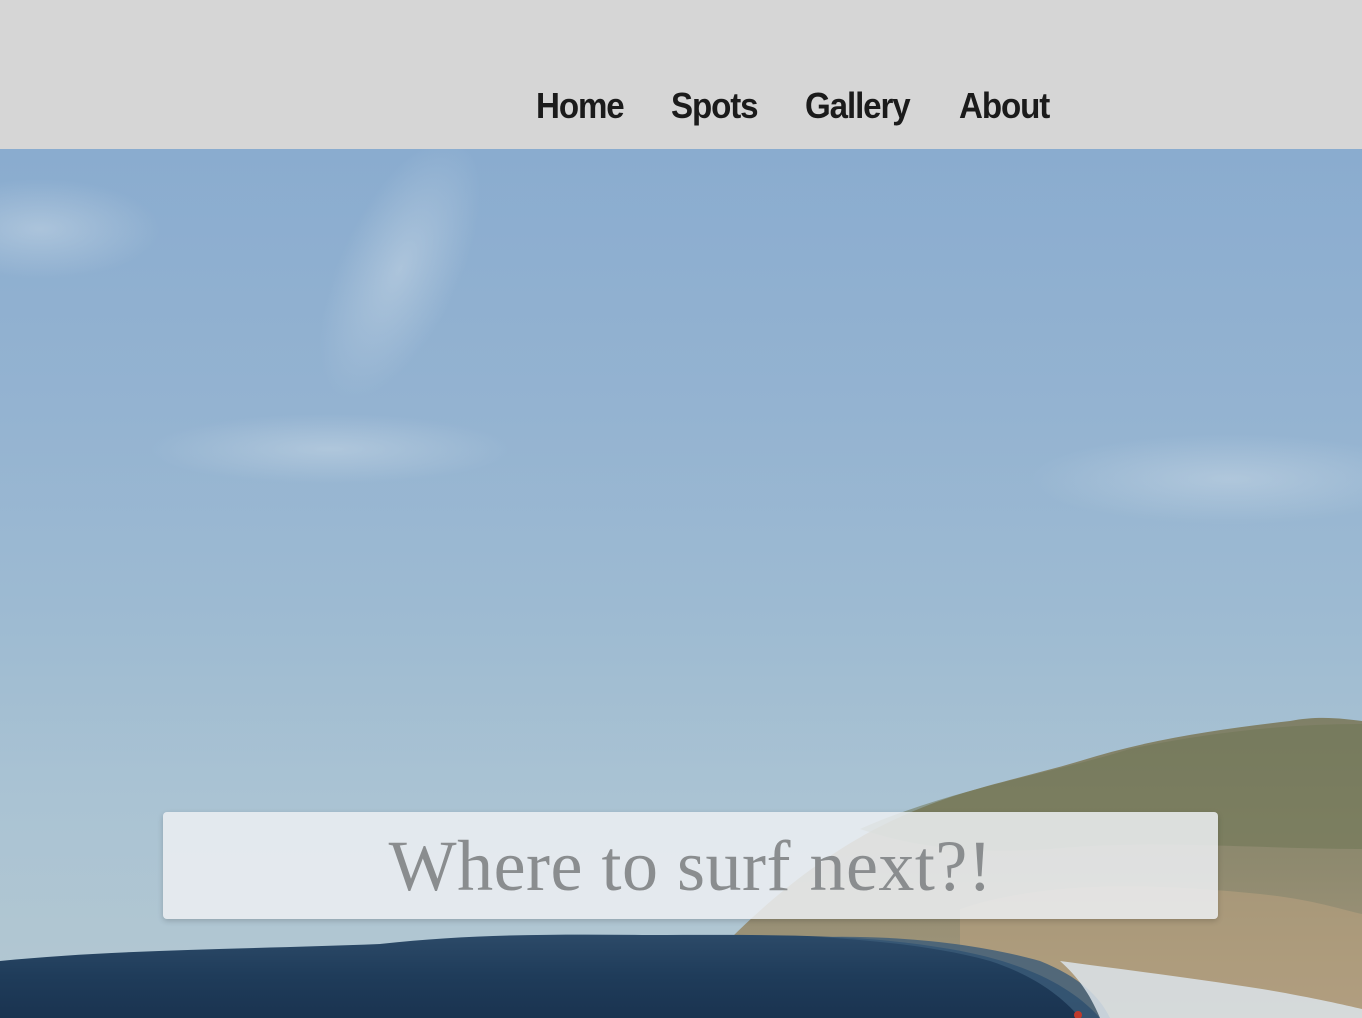 This screenshot has height=1018, width=1362. I want to click on nav-item-home: Home, so click(583, 106).